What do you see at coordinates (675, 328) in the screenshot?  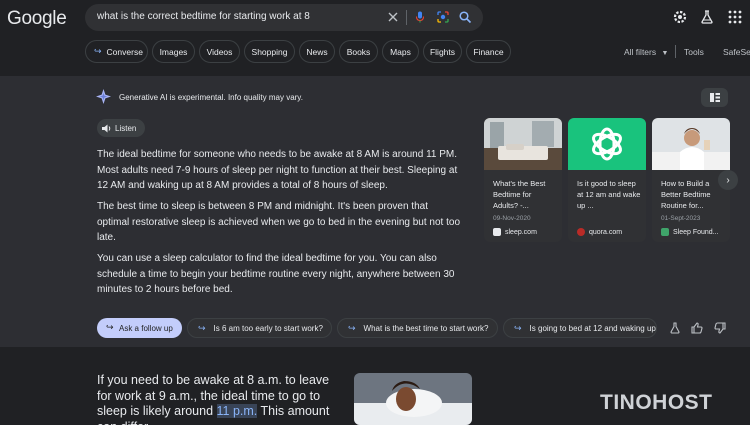 I see `labs-flask-small-icon` at bounding box center [675, 328].